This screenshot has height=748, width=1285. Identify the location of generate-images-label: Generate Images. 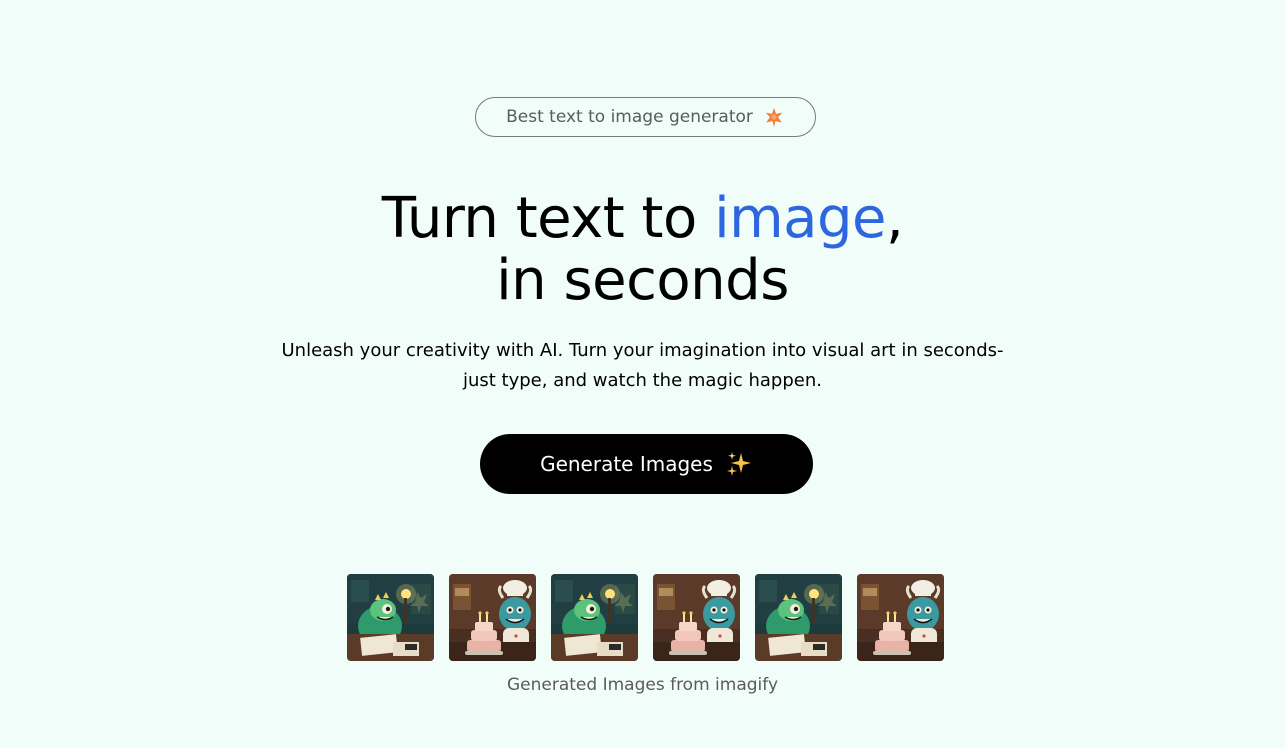
(626, 464).